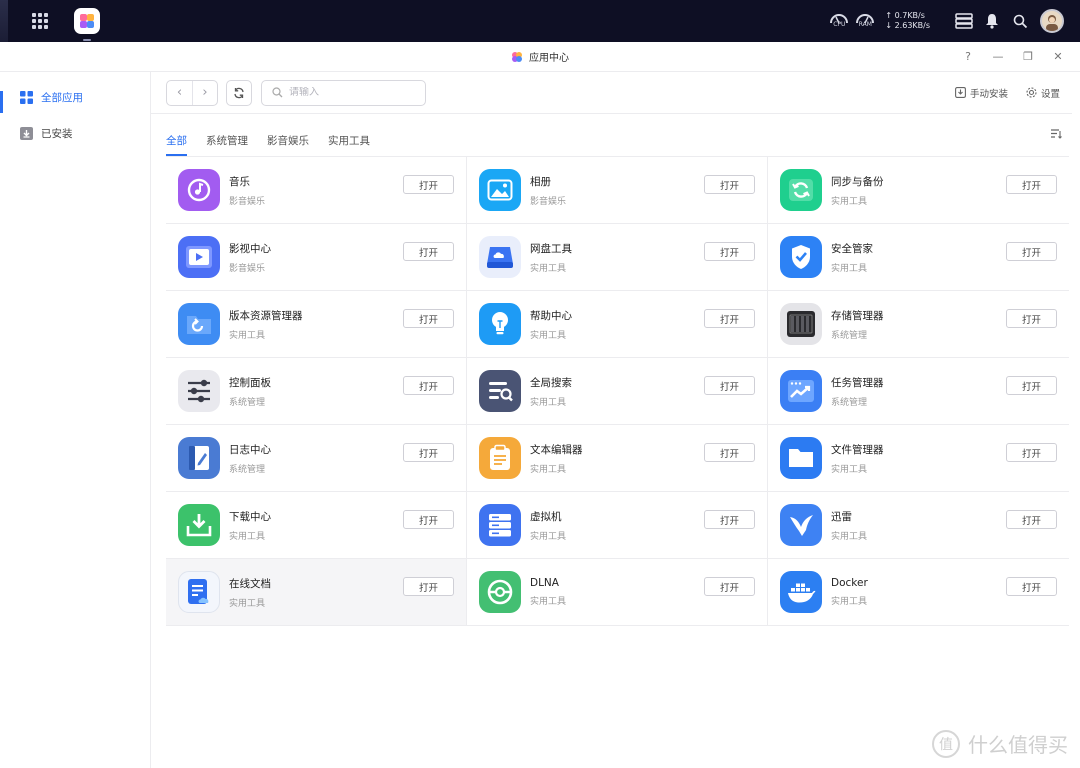 The image size is (1080, 768). What do you see at coordinates (250, 516) in the screenshot?
I see `app-name: 下载中心` at bounding box center [250, 516].